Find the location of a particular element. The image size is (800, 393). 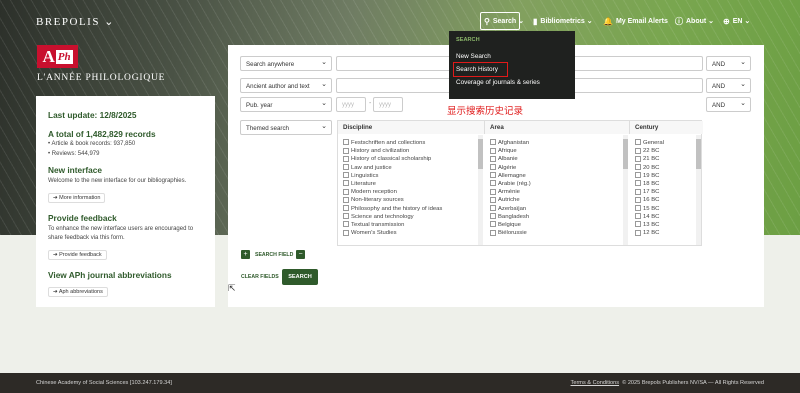

list-item: Arabie (rég.) is located at coordinates (510, 184).